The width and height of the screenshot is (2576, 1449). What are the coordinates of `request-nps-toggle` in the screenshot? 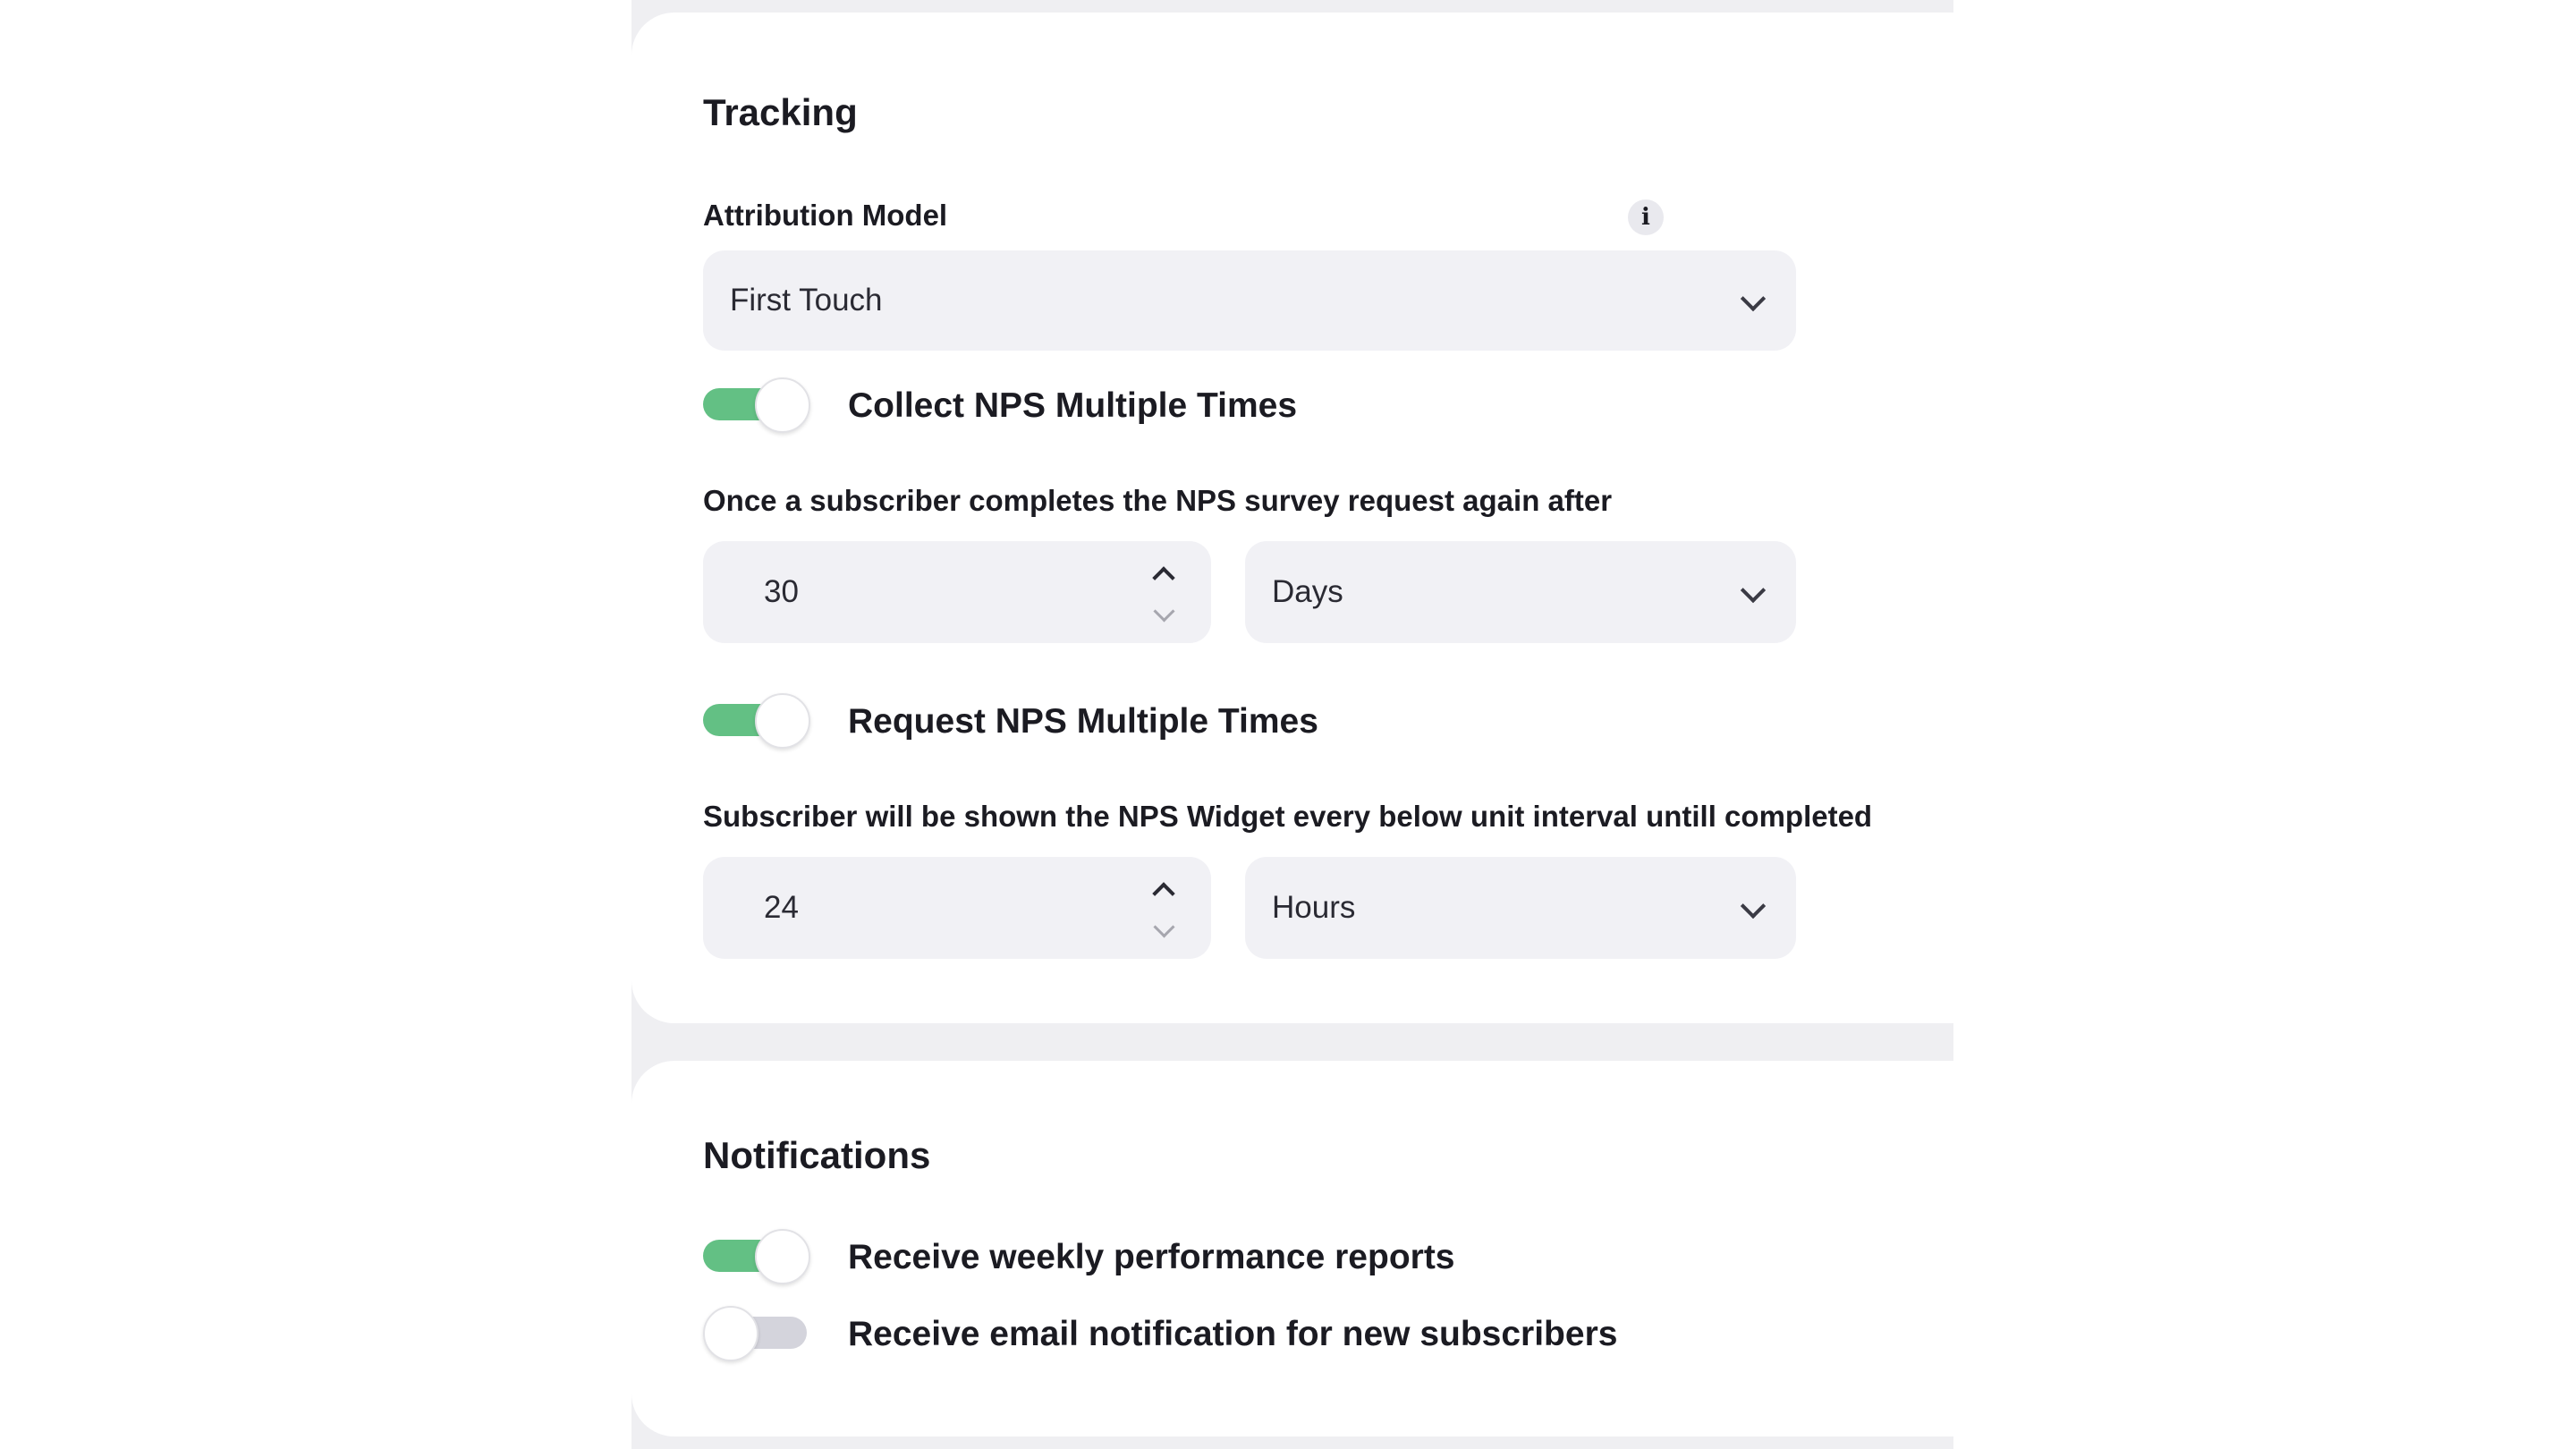 It's located at (756, 721).